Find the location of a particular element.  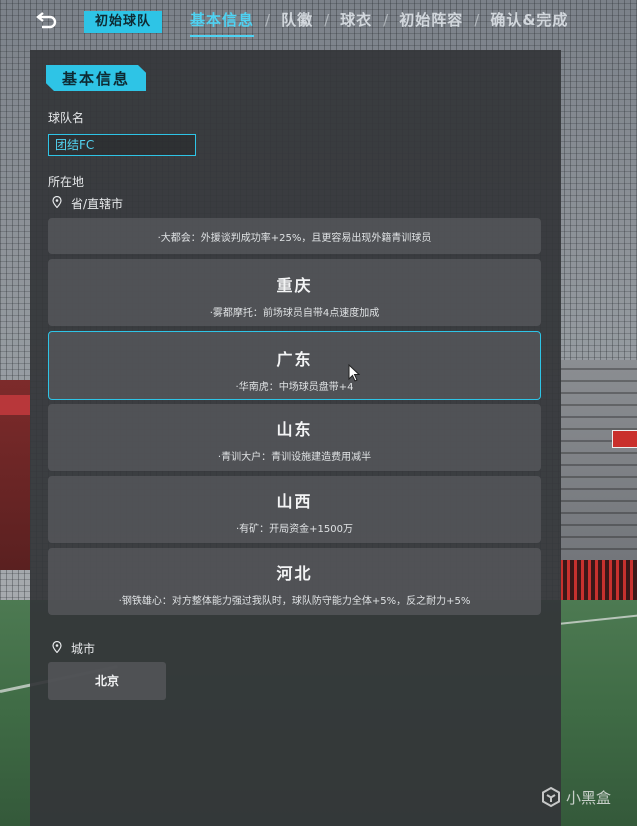

province-name: 河北 is located at coordinates (294, 573).